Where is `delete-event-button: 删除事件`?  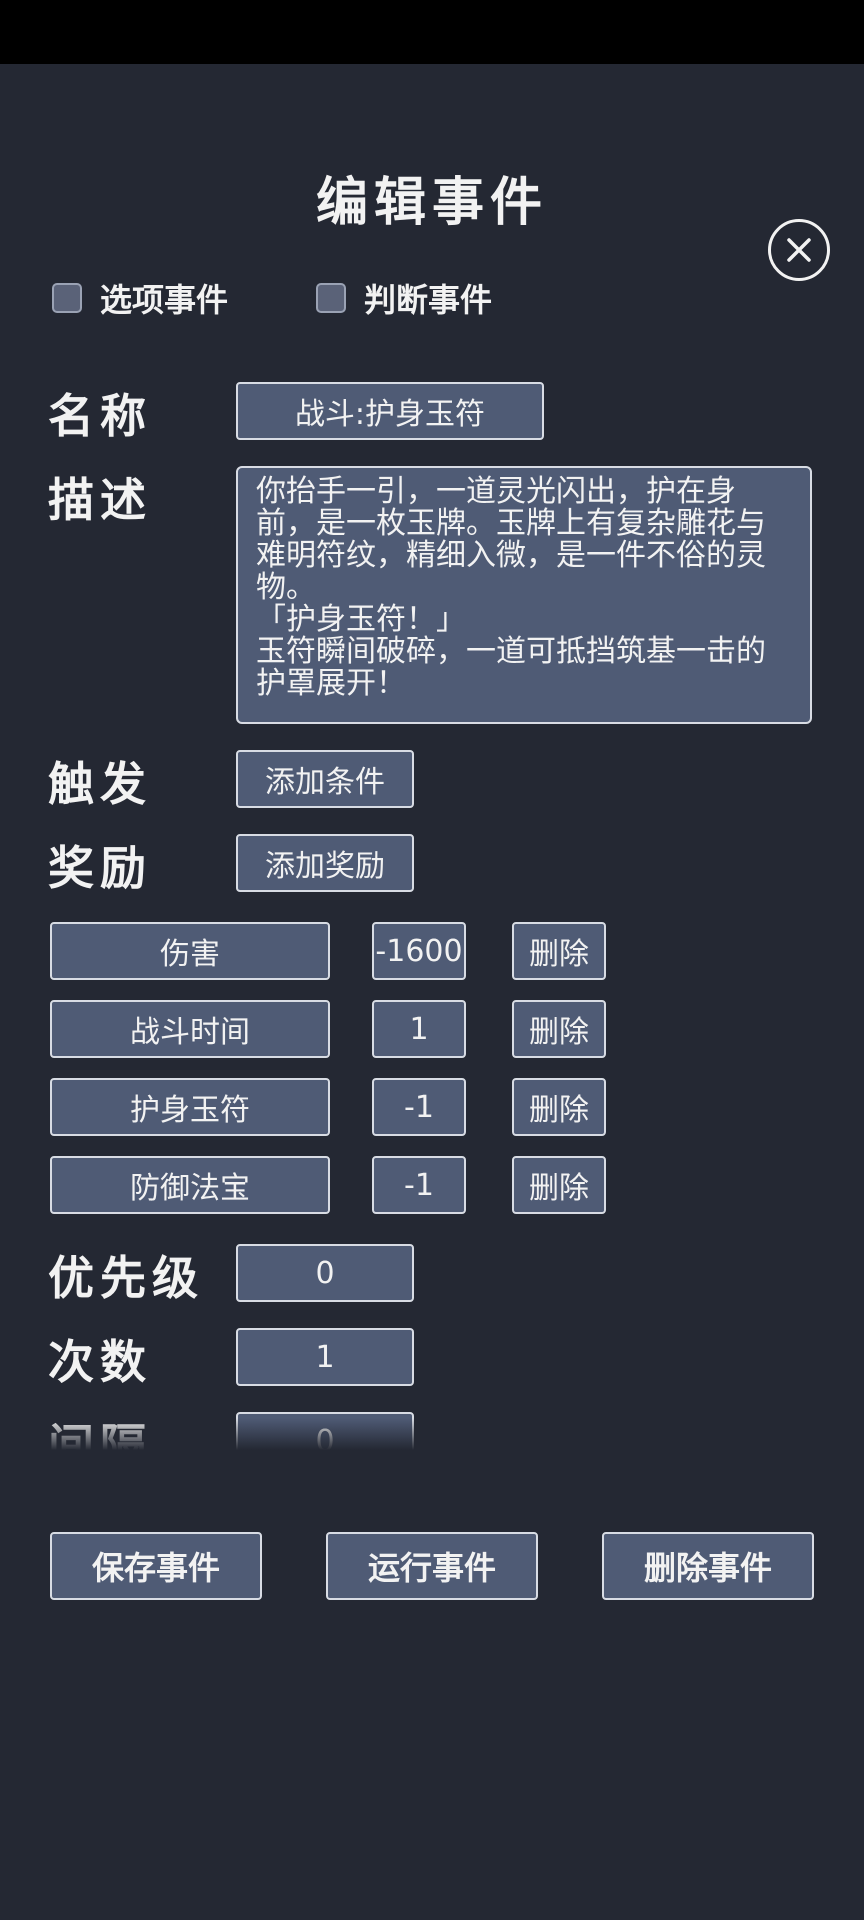 delete-event-button: 删除事件 is located at coordinates (708, 1566).